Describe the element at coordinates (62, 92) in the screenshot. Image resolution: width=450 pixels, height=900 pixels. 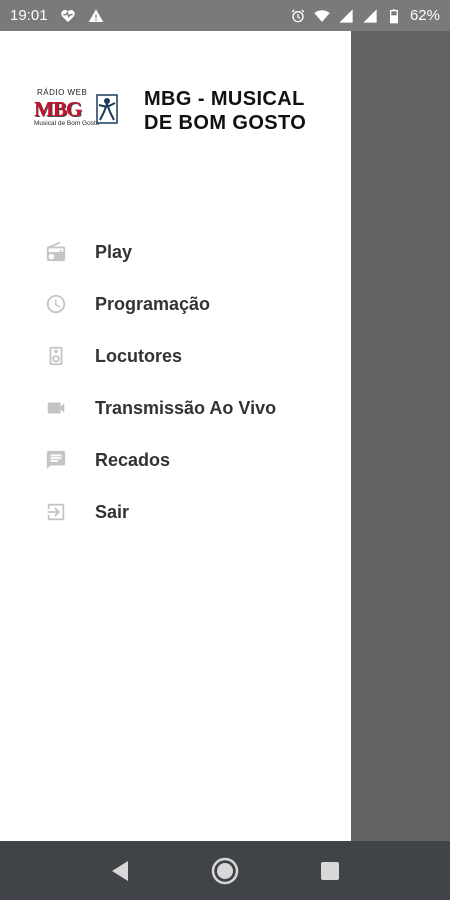
I see `logo-top-text: RÁDIO WEB` at that location.